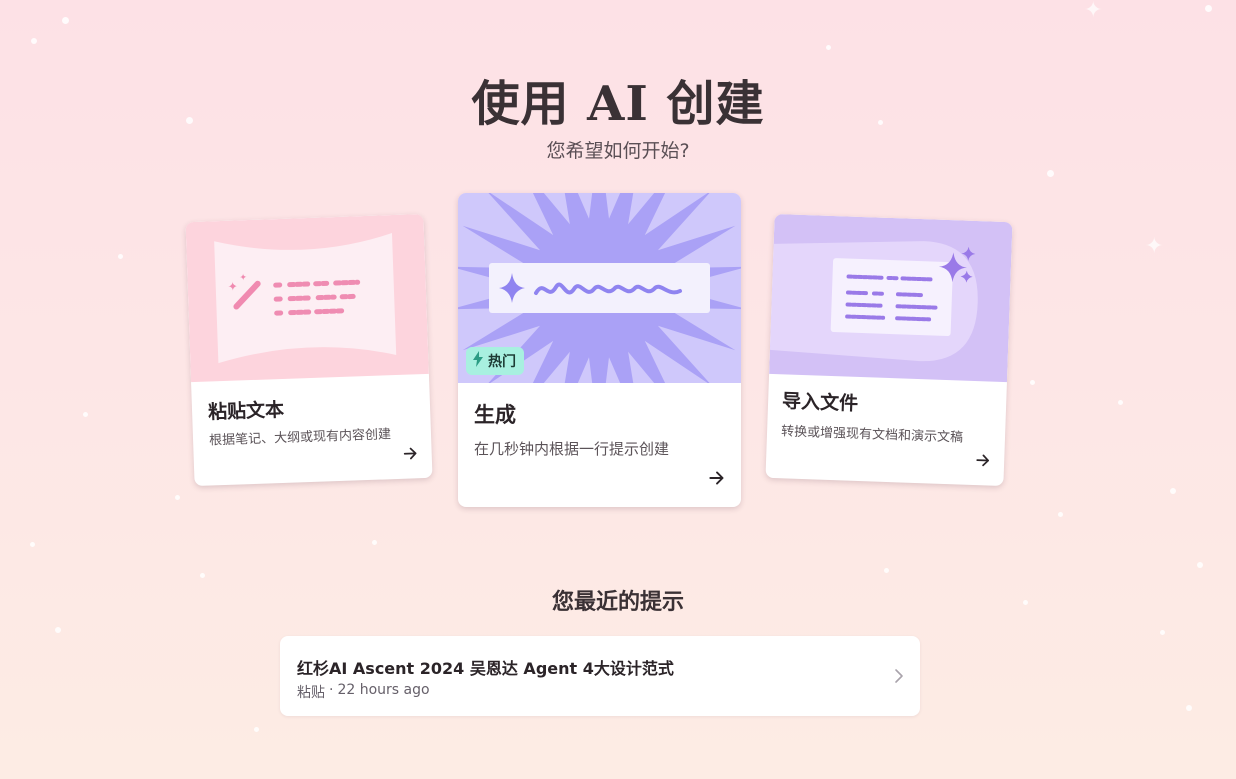  Describe the element at coordinates (300, 438) in the screenshot. I see `paste-text-description: 根据笔记、大纲或现有内容创建` at that location.